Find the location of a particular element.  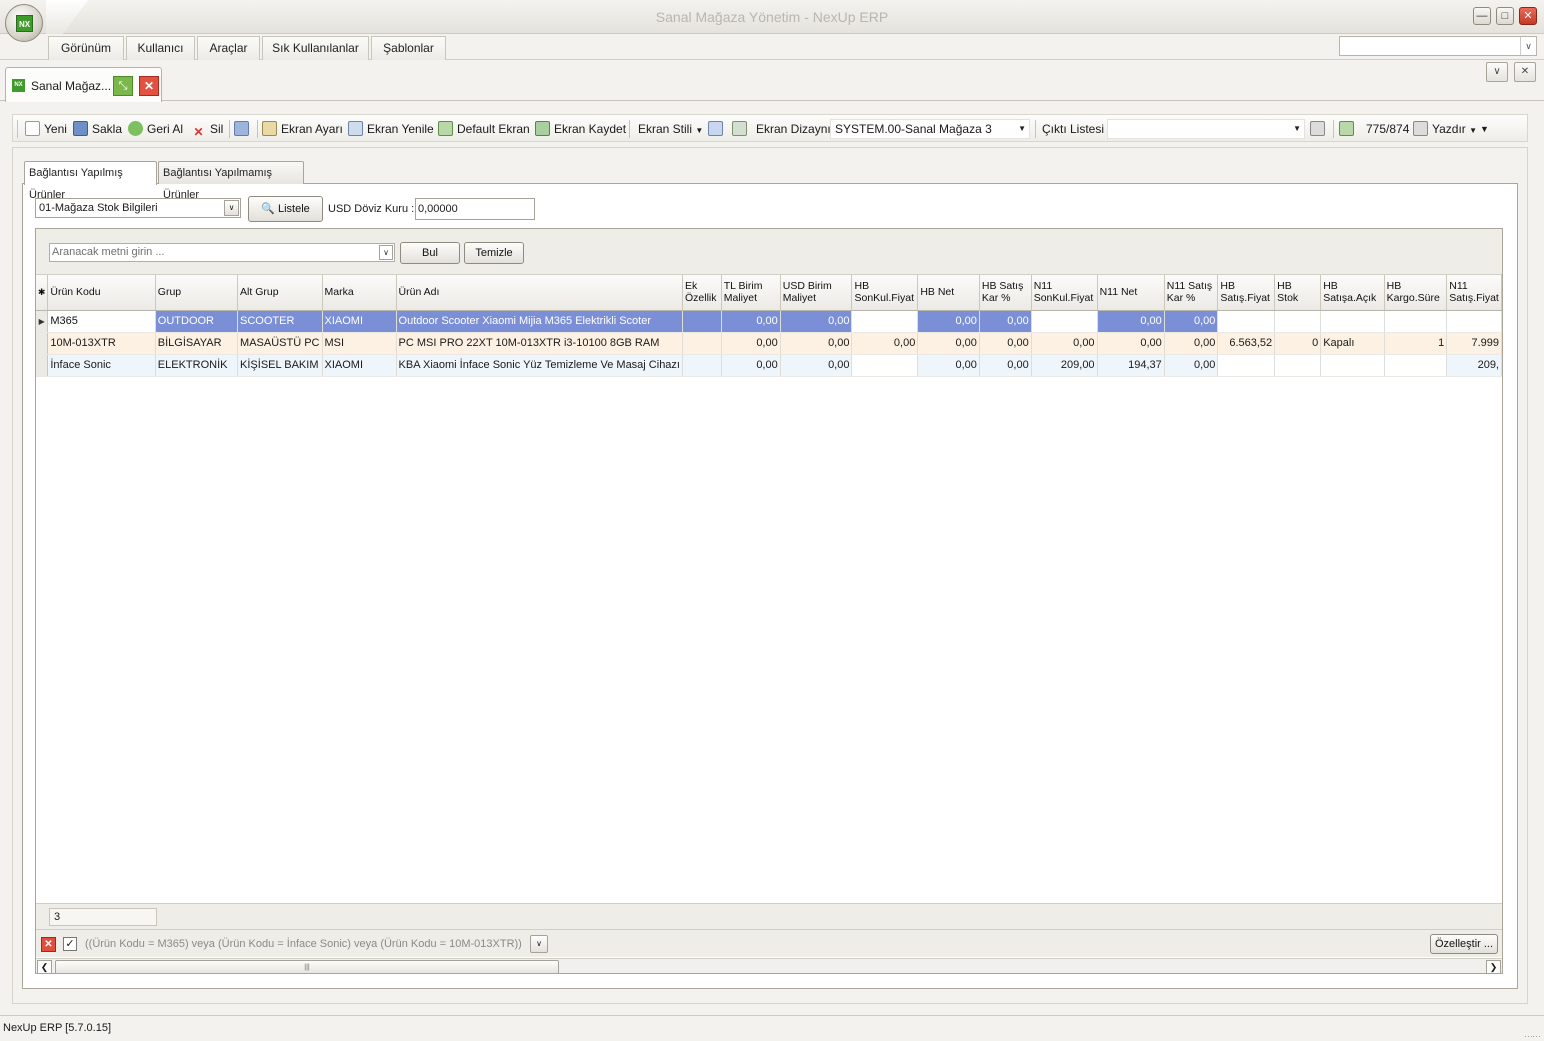

menu-sik-kullanilanlar: Sık Kullanılanlar is located at coordinates (315, 48).